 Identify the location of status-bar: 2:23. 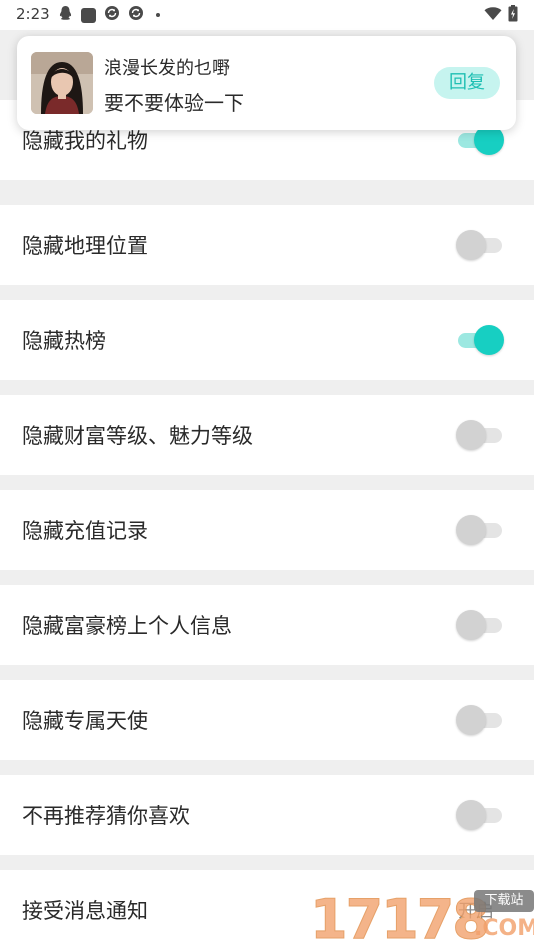
(267, 15).